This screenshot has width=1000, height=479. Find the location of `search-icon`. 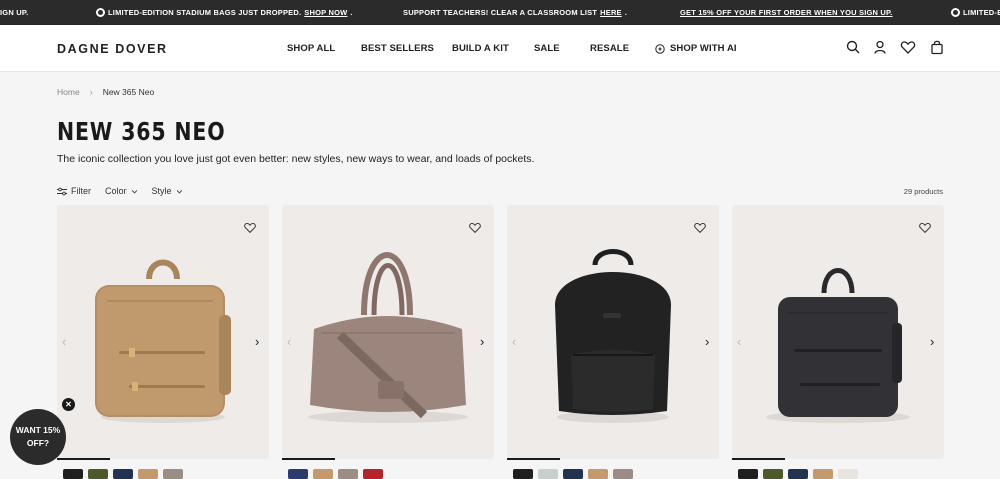

search-icon is located at coordinates (853, 47).